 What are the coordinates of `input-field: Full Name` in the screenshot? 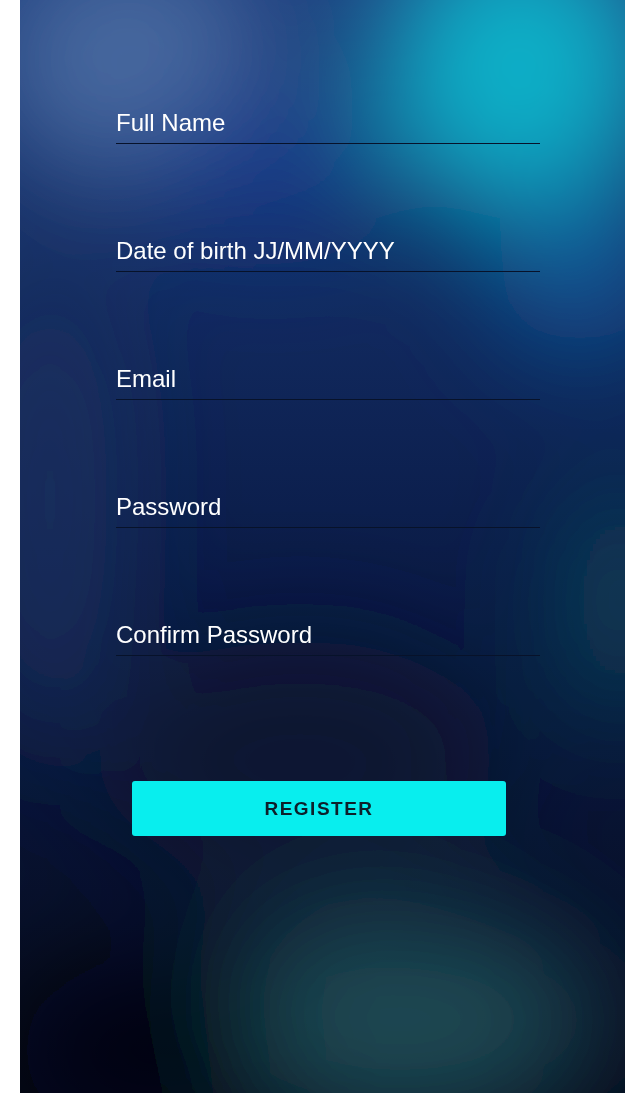 It's located at (328, 125).